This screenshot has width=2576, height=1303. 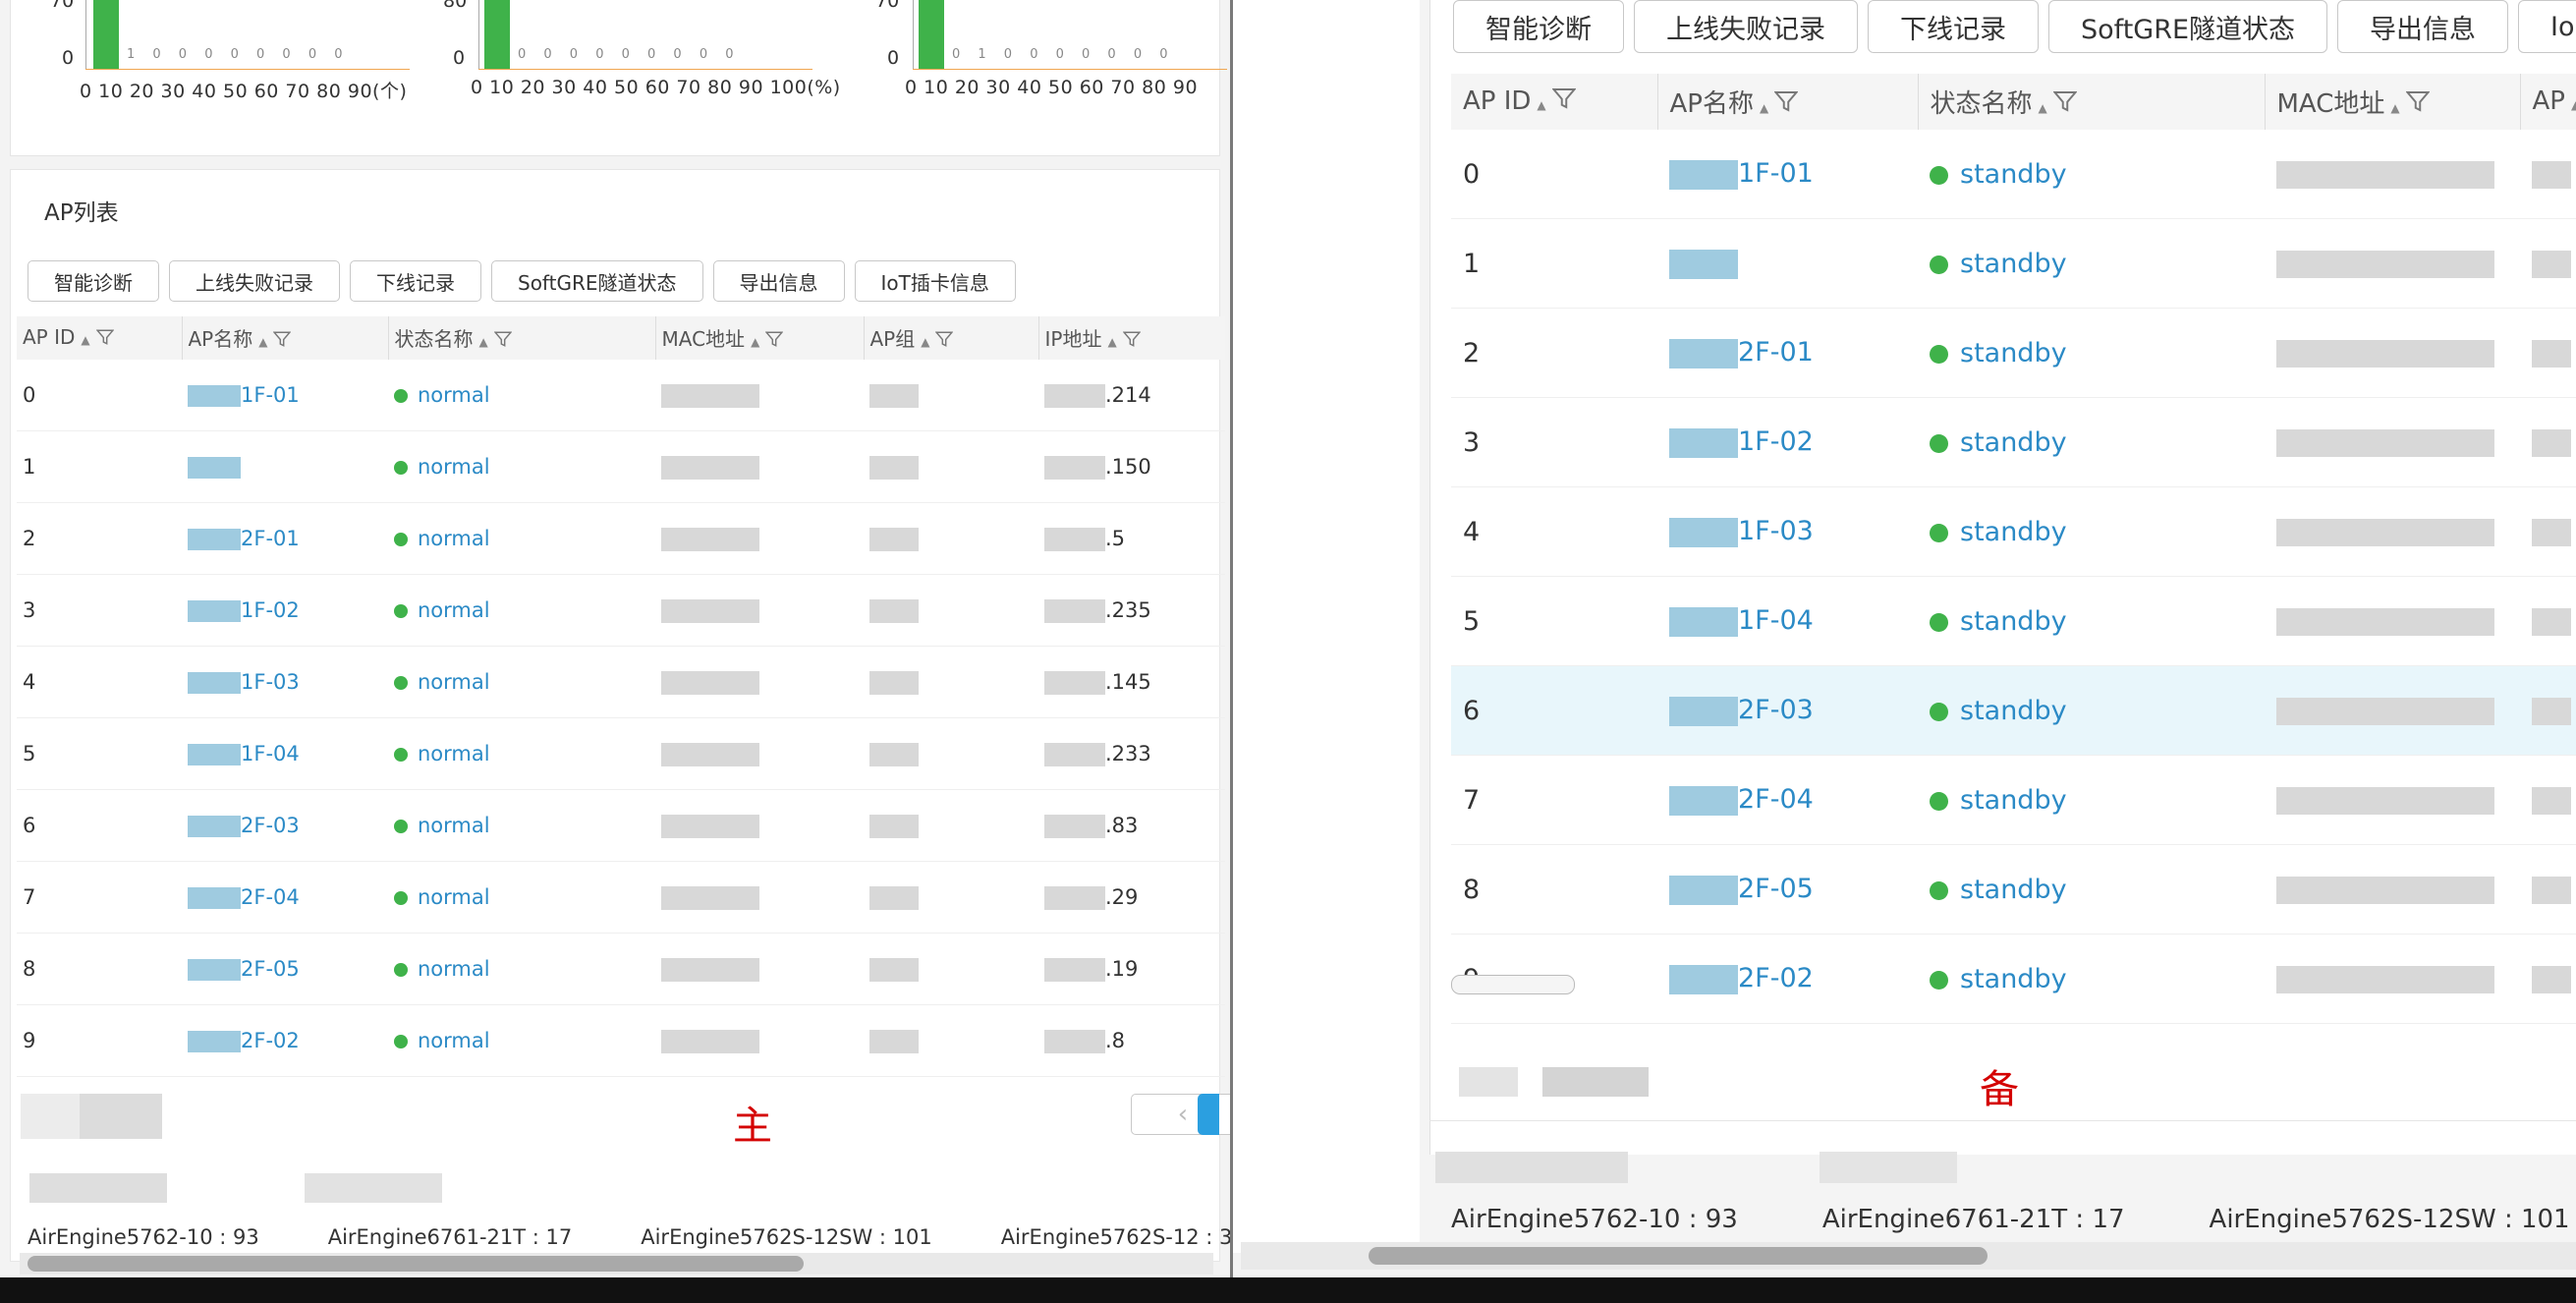 What do you see at coordinates (621, 538) in the screenshot?
I see `table-row: 2 2F-01 normal .5` at bounding box center [621, 538].